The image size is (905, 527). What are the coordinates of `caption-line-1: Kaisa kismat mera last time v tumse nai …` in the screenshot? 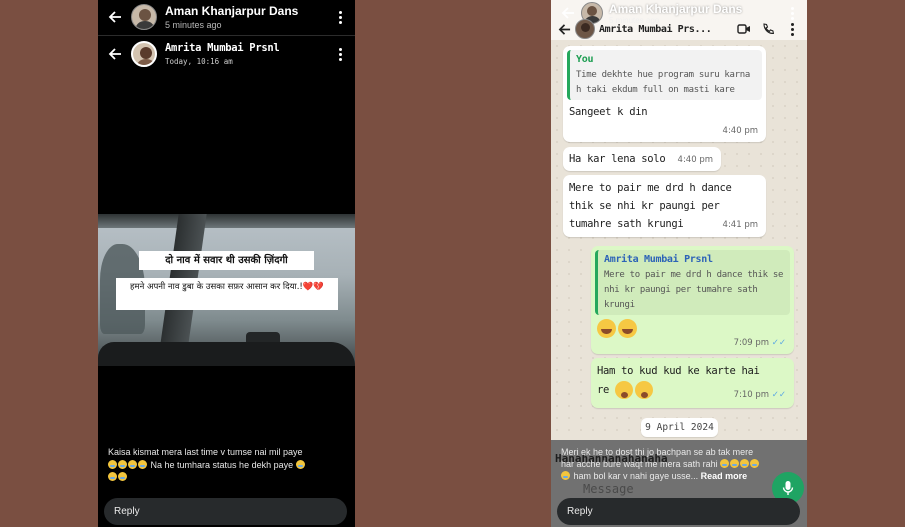 It's located at (205, 452).